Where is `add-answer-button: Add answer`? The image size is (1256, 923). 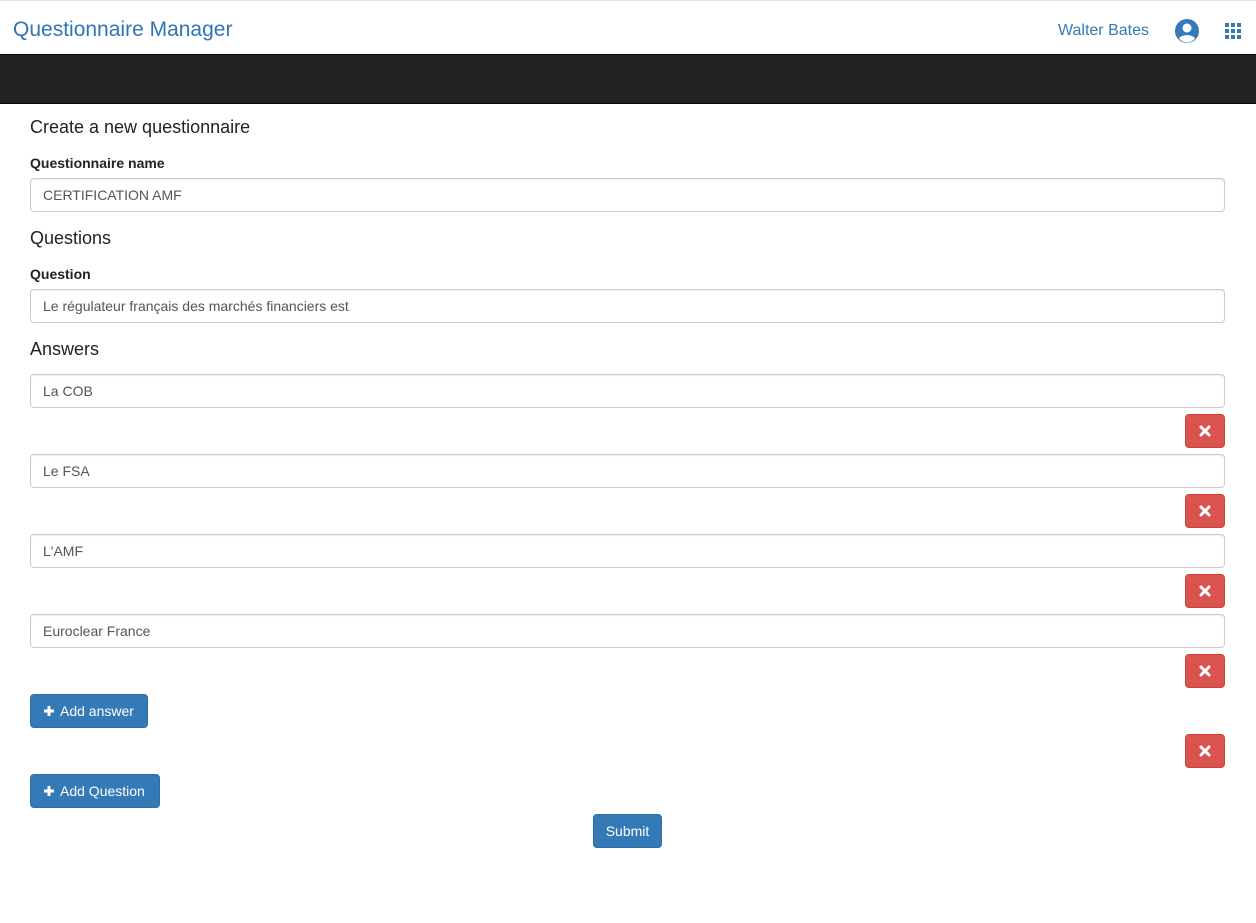 add-answer-button: Add answer is located at coordinates (89, 711).